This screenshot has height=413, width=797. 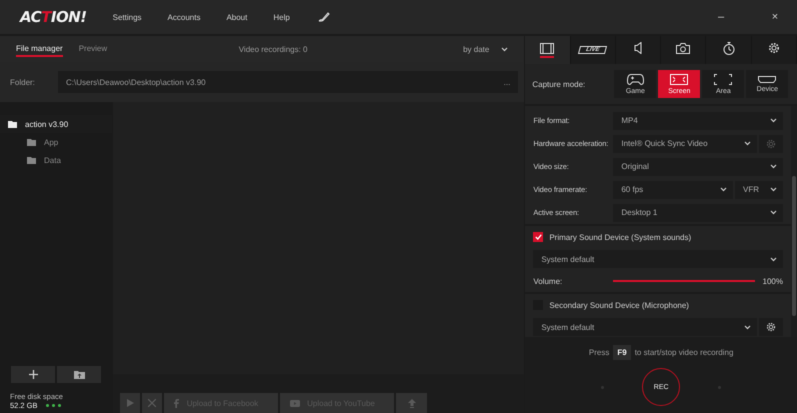 What do you see at coordinates (39, 49) in the screenshot?
I see `tab: File manager` at bounding box center [39, 49].